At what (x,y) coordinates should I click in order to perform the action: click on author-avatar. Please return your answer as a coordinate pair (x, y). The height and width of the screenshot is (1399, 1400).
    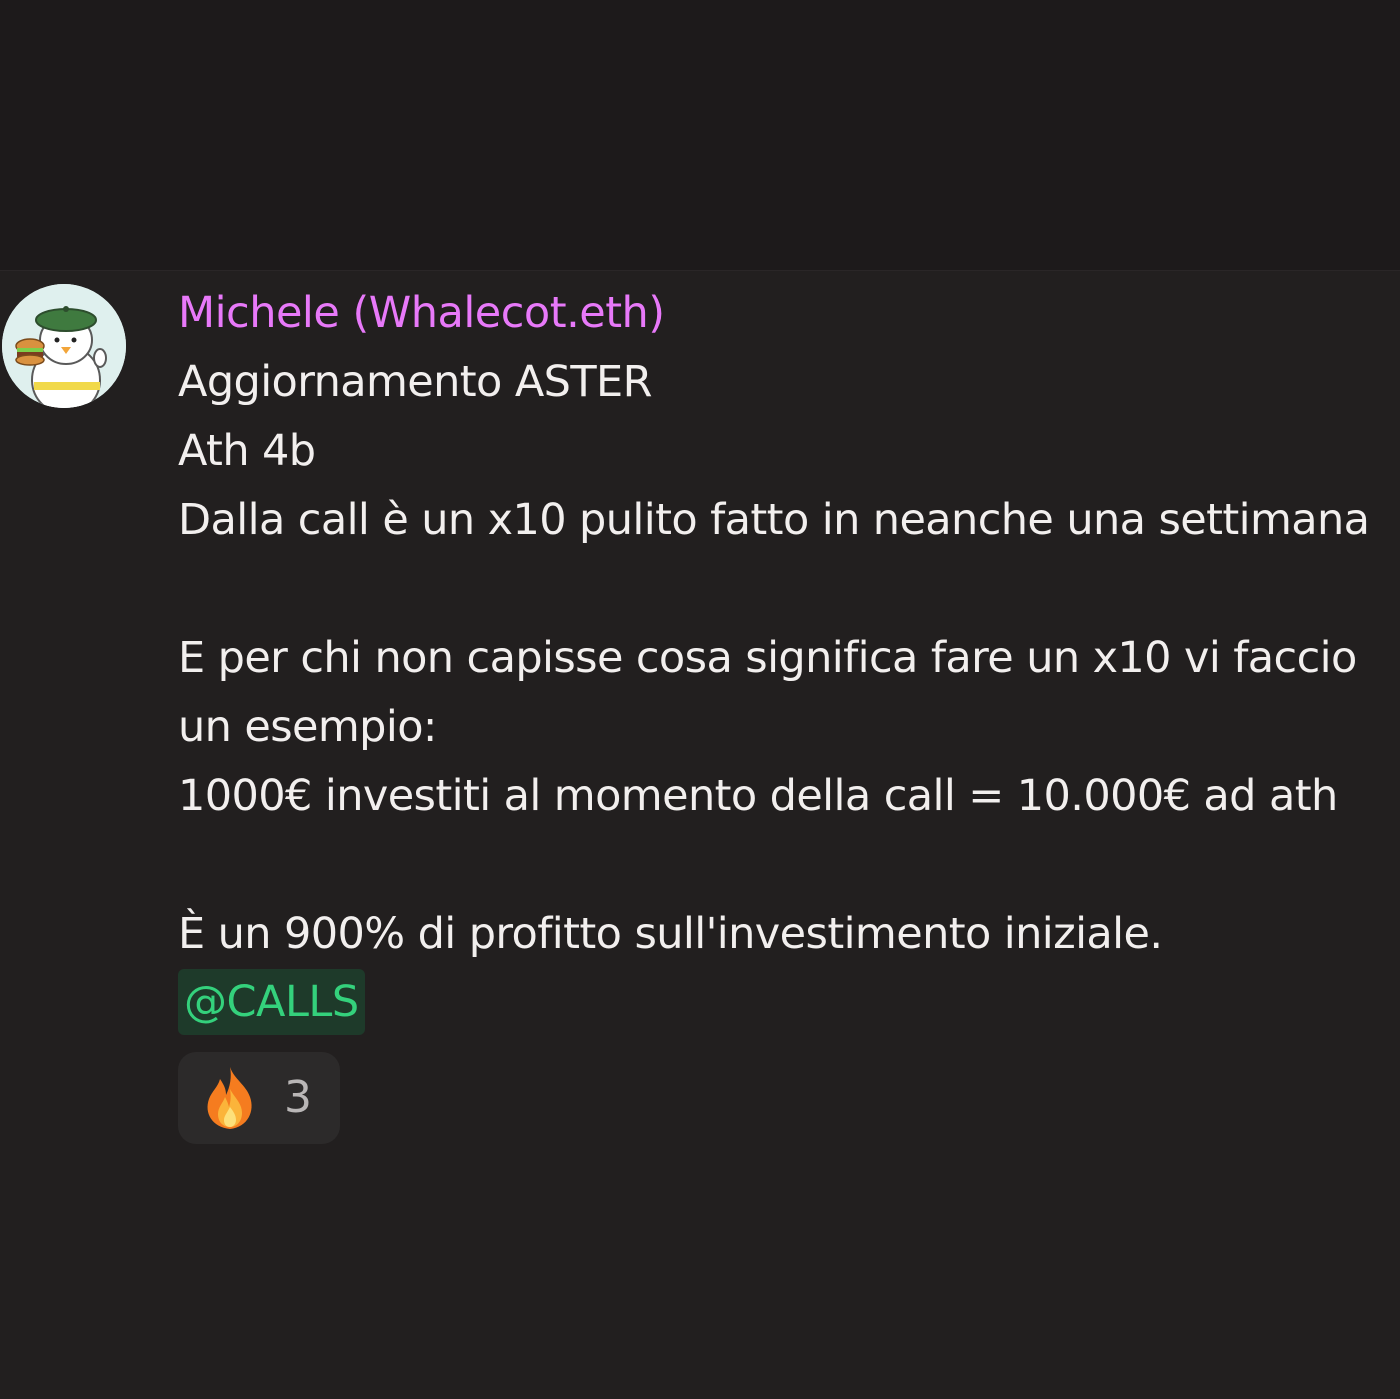
    Looking at the image, I should click on (64, 346).